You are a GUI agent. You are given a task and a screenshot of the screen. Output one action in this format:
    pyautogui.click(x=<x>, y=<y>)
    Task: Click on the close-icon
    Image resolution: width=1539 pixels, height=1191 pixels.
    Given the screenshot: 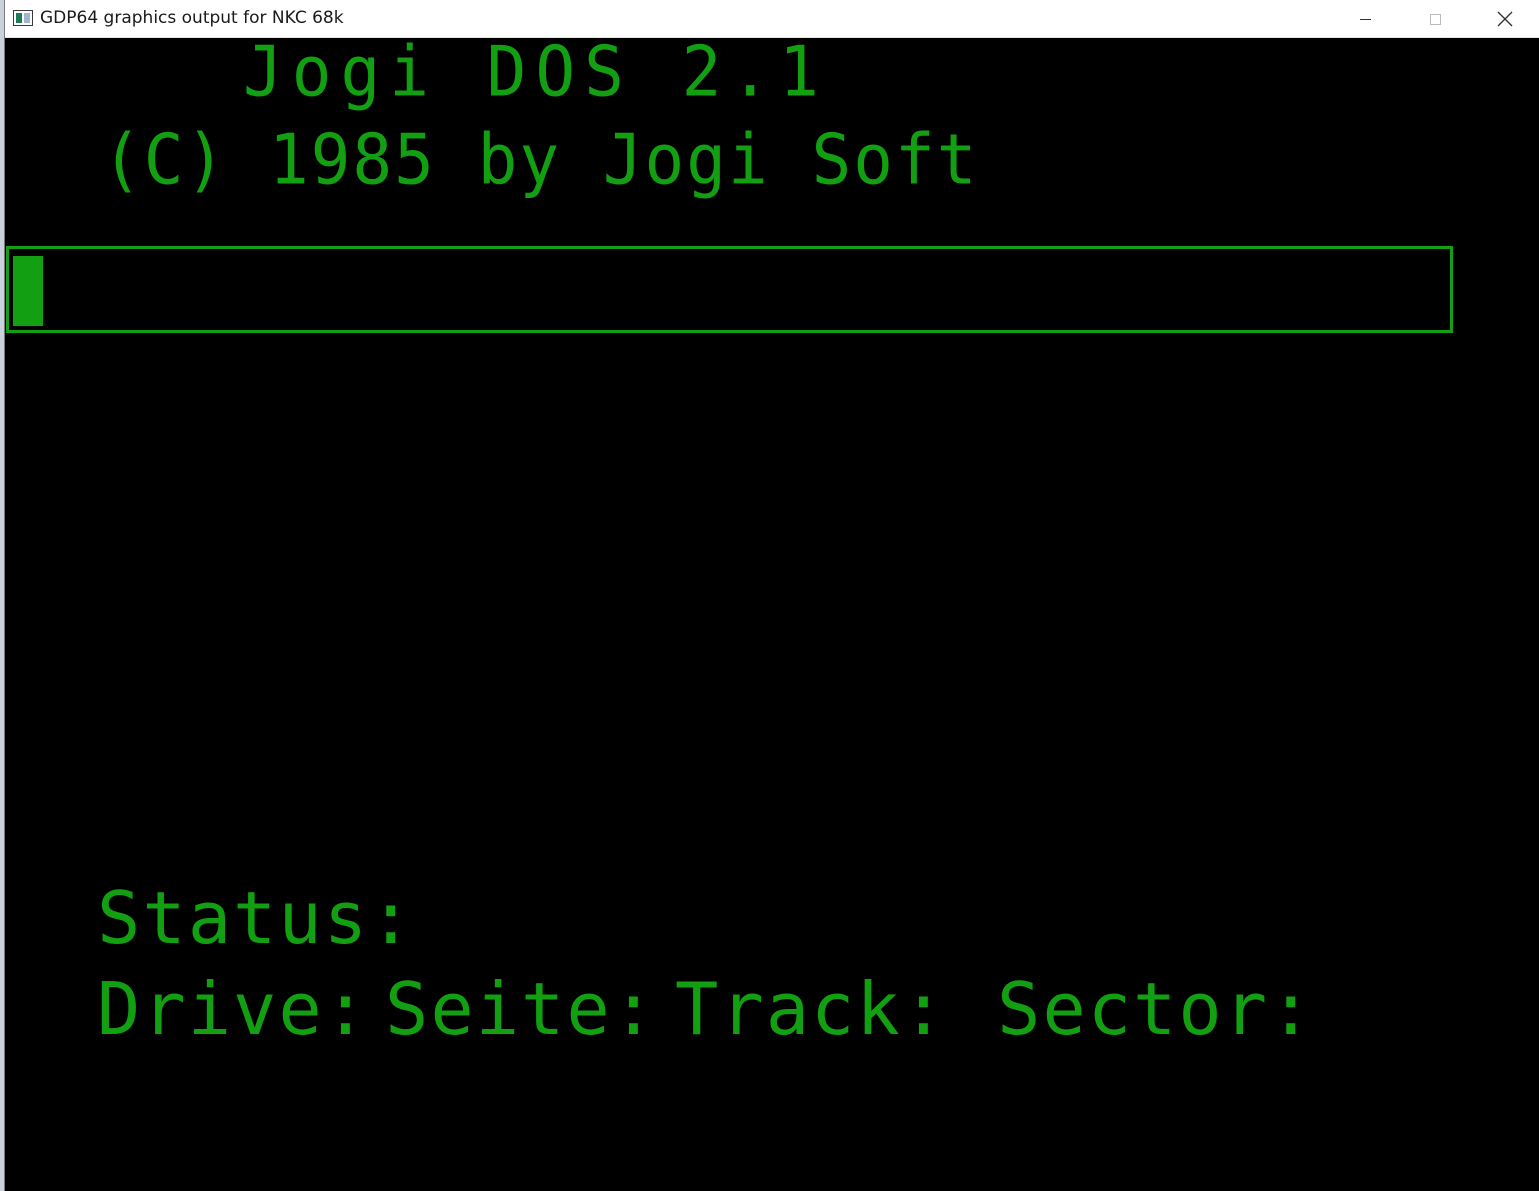 What is the action you would take?
    pyautogui.click(x=1505, y=19)
    